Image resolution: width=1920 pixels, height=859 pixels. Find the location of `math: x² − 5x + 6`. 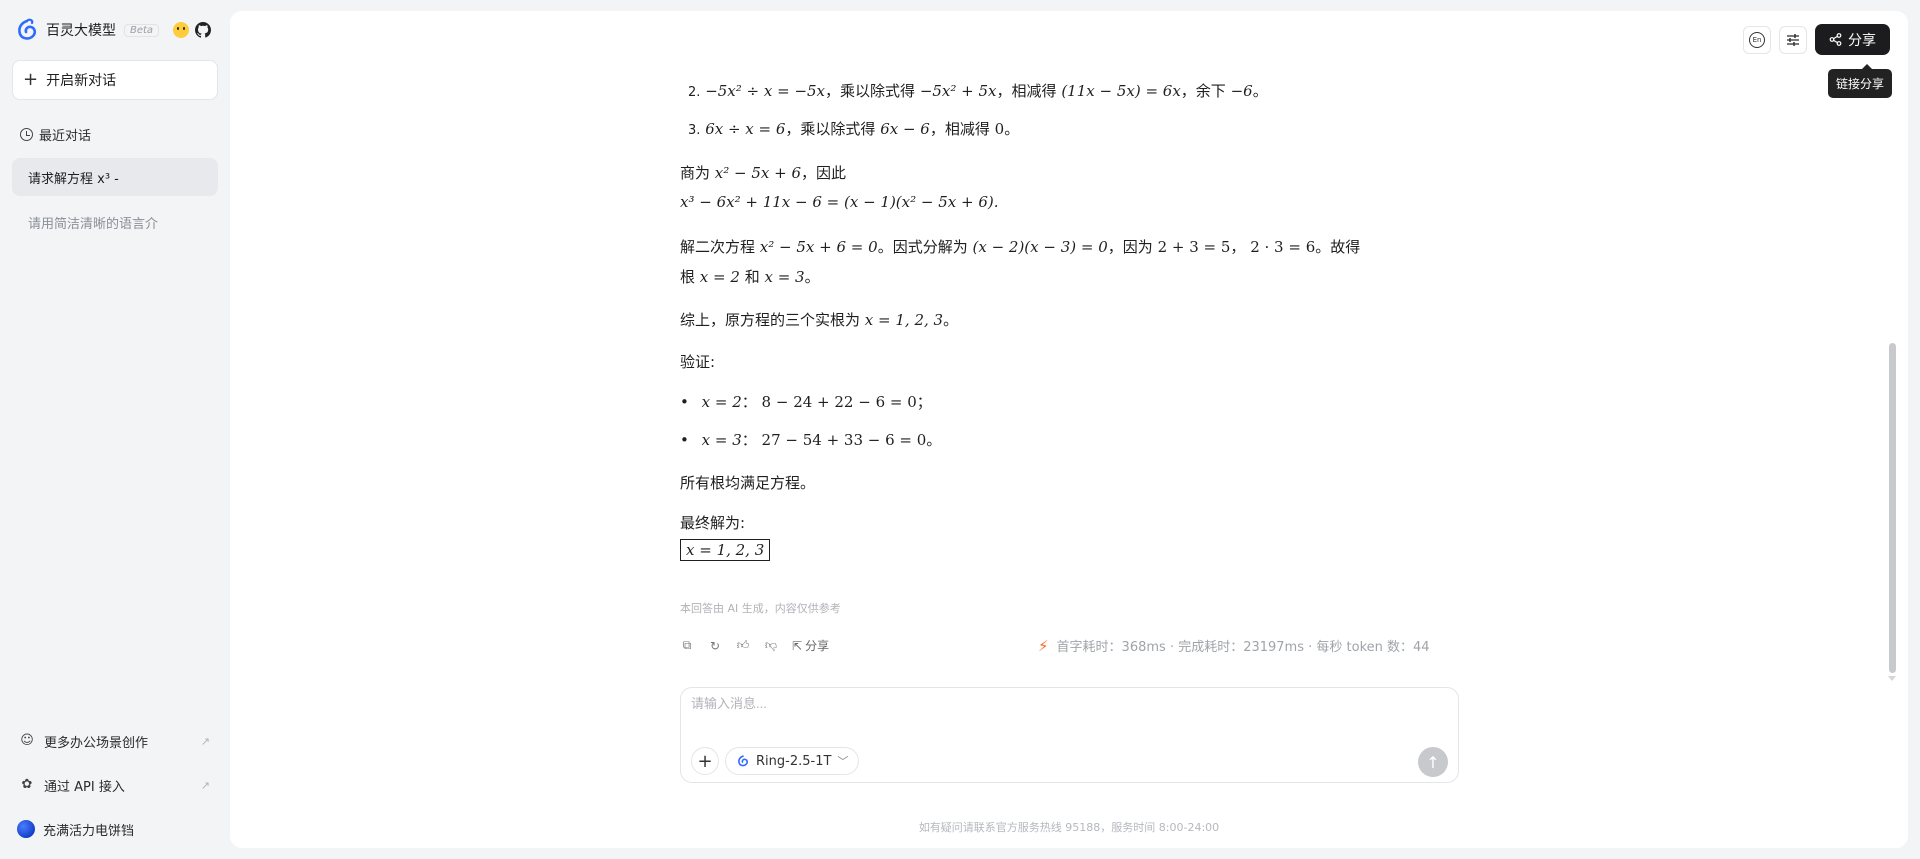

math: x² − 5x + 6 is located at coordinates (758, 173).